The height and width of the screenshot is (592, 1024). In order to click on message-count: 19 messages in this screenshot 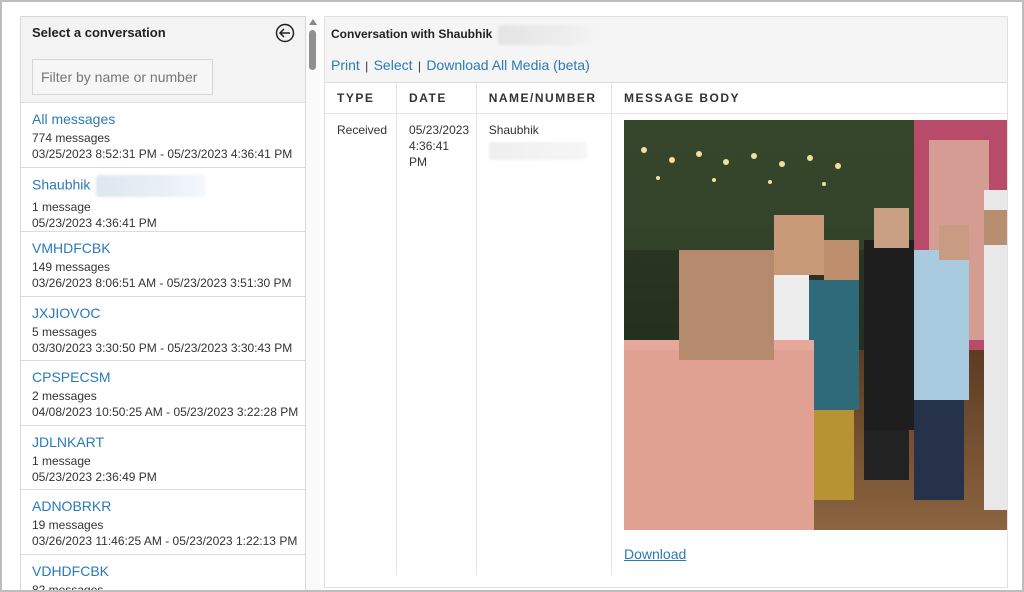, I will do `click(68, 525)`.